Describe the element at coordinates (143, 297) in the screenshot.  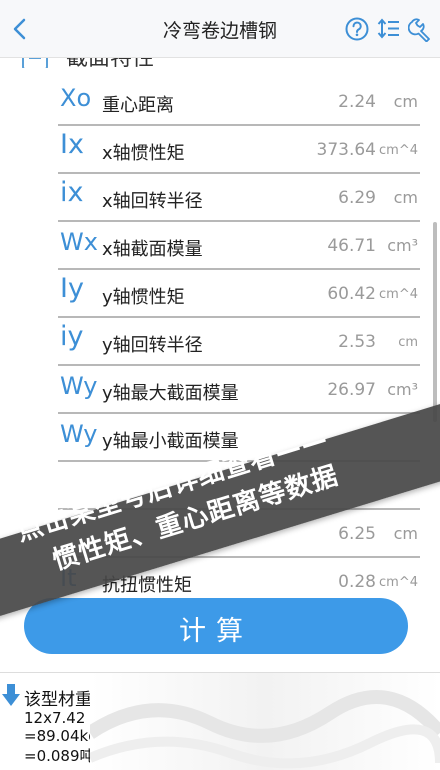
I see `property-label: y轴惯性矩` at that location.